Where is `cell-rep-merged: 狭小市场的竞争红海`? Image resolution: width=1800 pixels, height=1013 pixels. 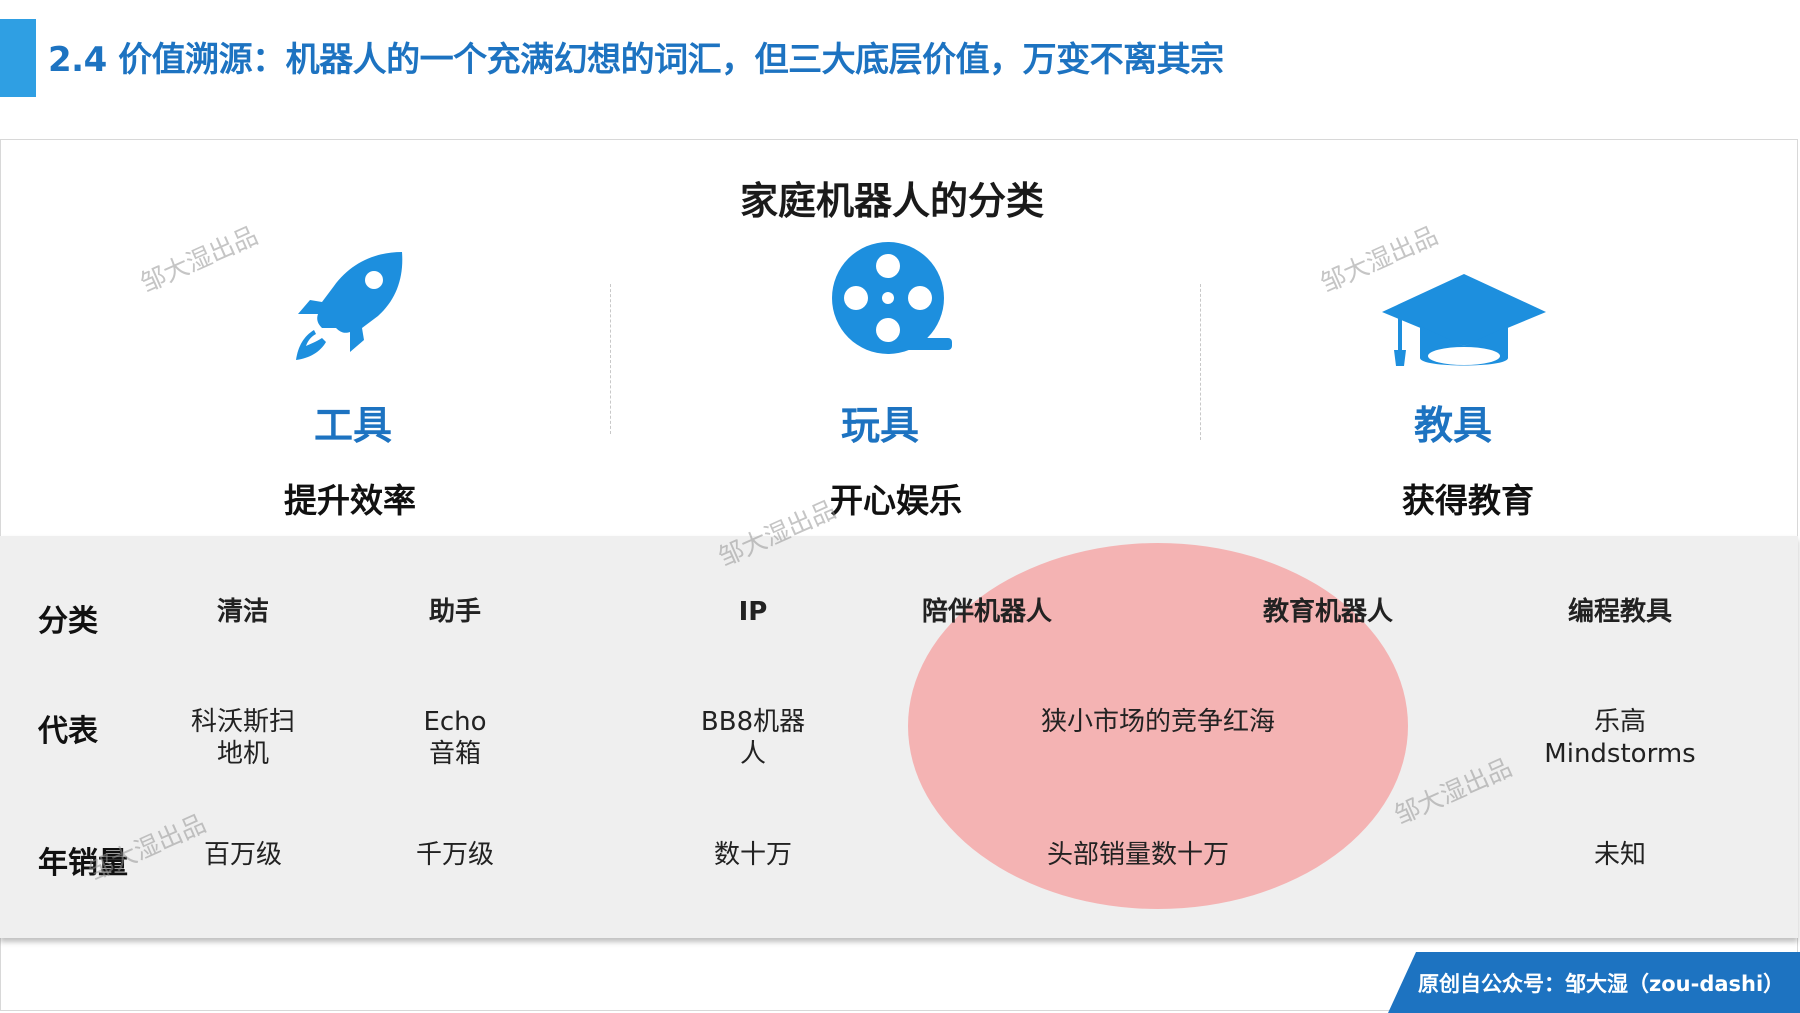
cell-rep-merged: 狭小市场的竞争红海 is located at coordinates (1157, 722).